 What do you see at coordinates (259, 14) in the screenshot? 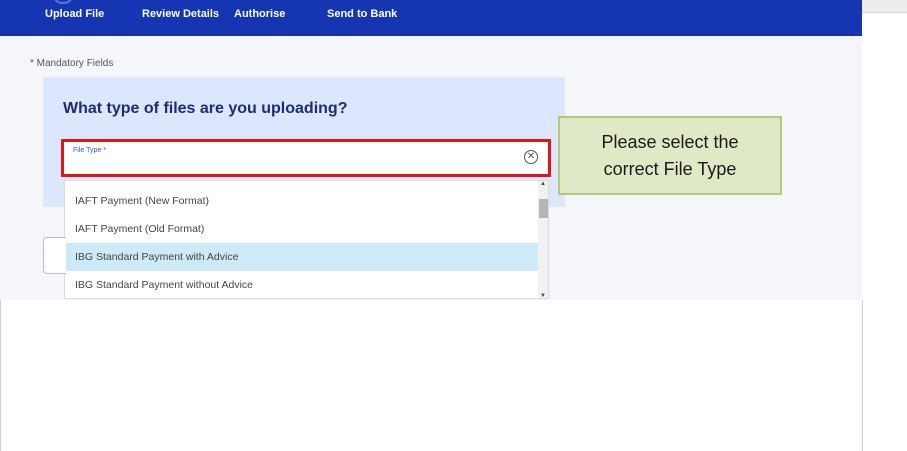
I see `step-authorise: Authorise` at bounding box center [259, 14].